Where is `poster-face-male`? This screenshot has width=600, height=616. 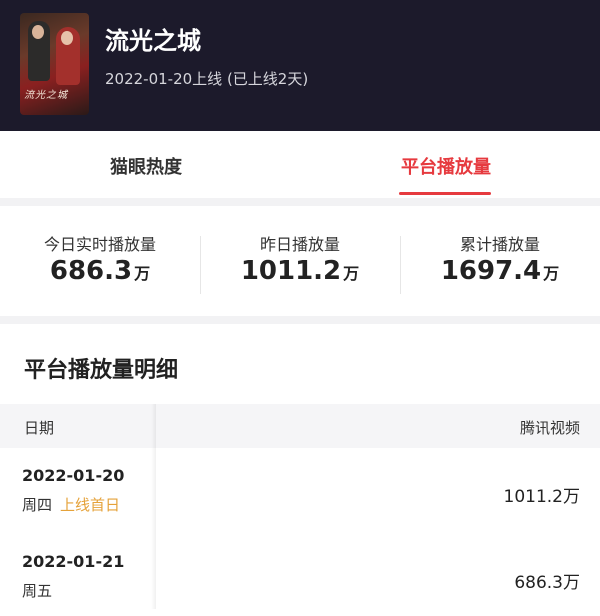
poster-face-male is located at coordinates (38, 32).